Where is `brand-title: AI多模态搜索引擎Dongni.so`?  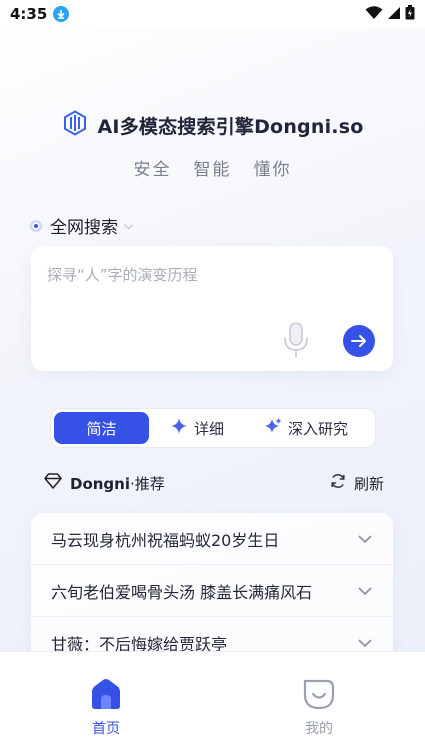 brand-title: AI多模态搜索引擎Dongni.so is located at coordinates (230, 126).